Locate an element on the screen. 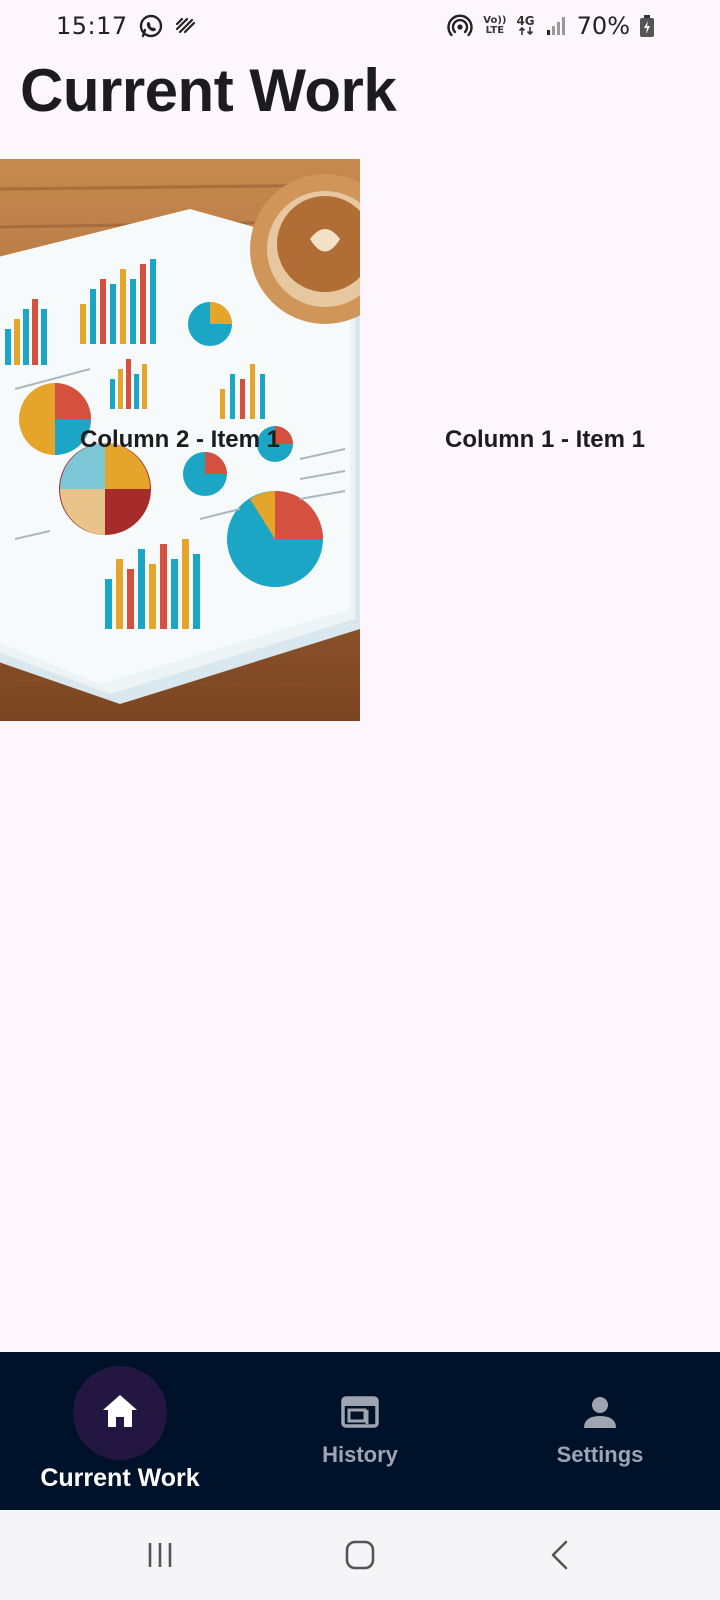 Image resolution: width=720 pixels, height=1600 pixels. web-window-icon is located at coordinates (360, 1412).